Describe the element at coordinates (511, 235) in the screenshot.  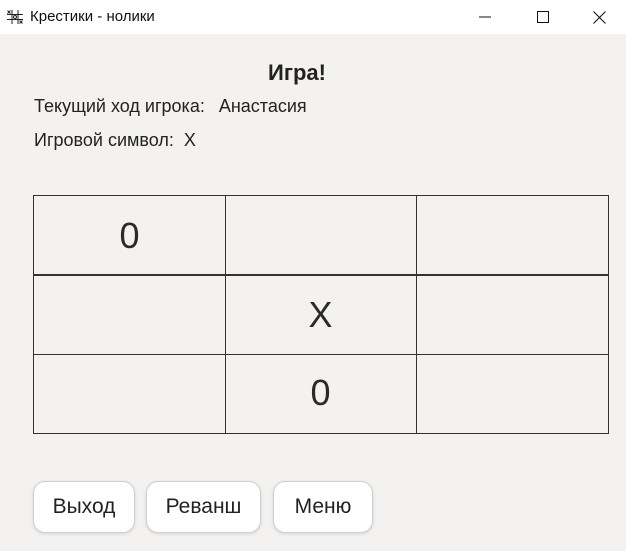
I see `board-cell-r1-c3` at that location.